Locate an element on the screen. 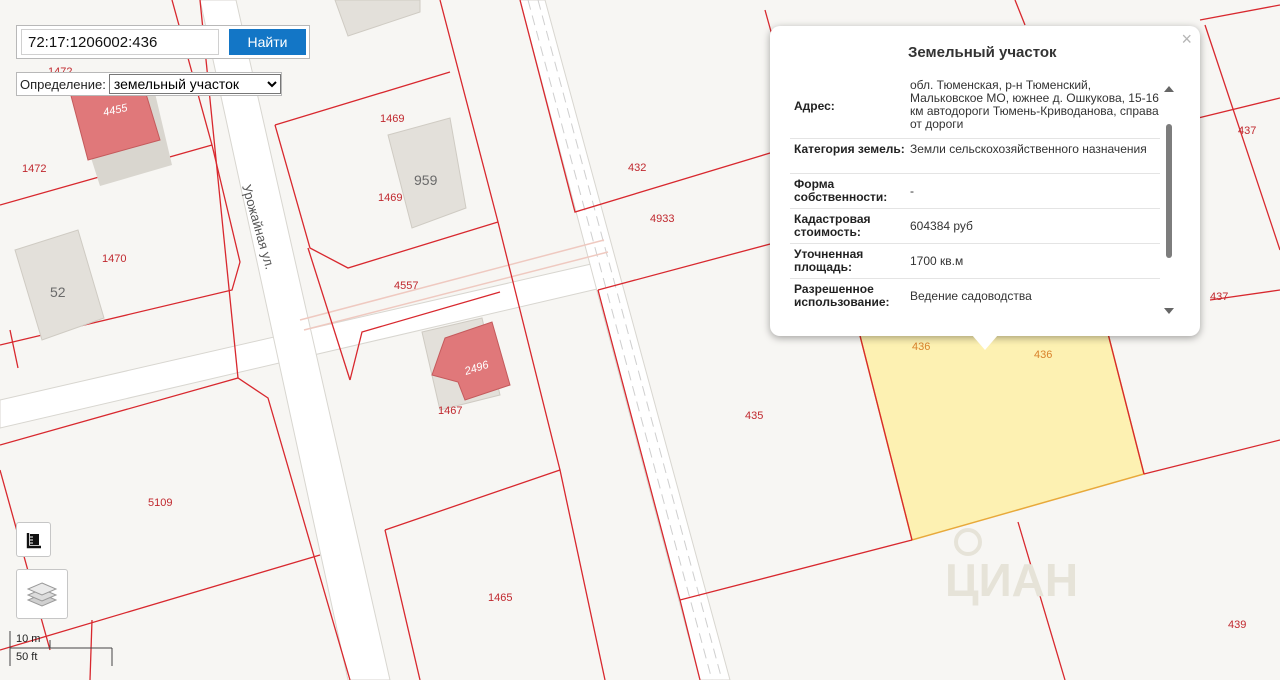 The width and height of the screenshot is (1280, 680). definition-row: Определение: земельный участок is located at coordinates (149, 84).